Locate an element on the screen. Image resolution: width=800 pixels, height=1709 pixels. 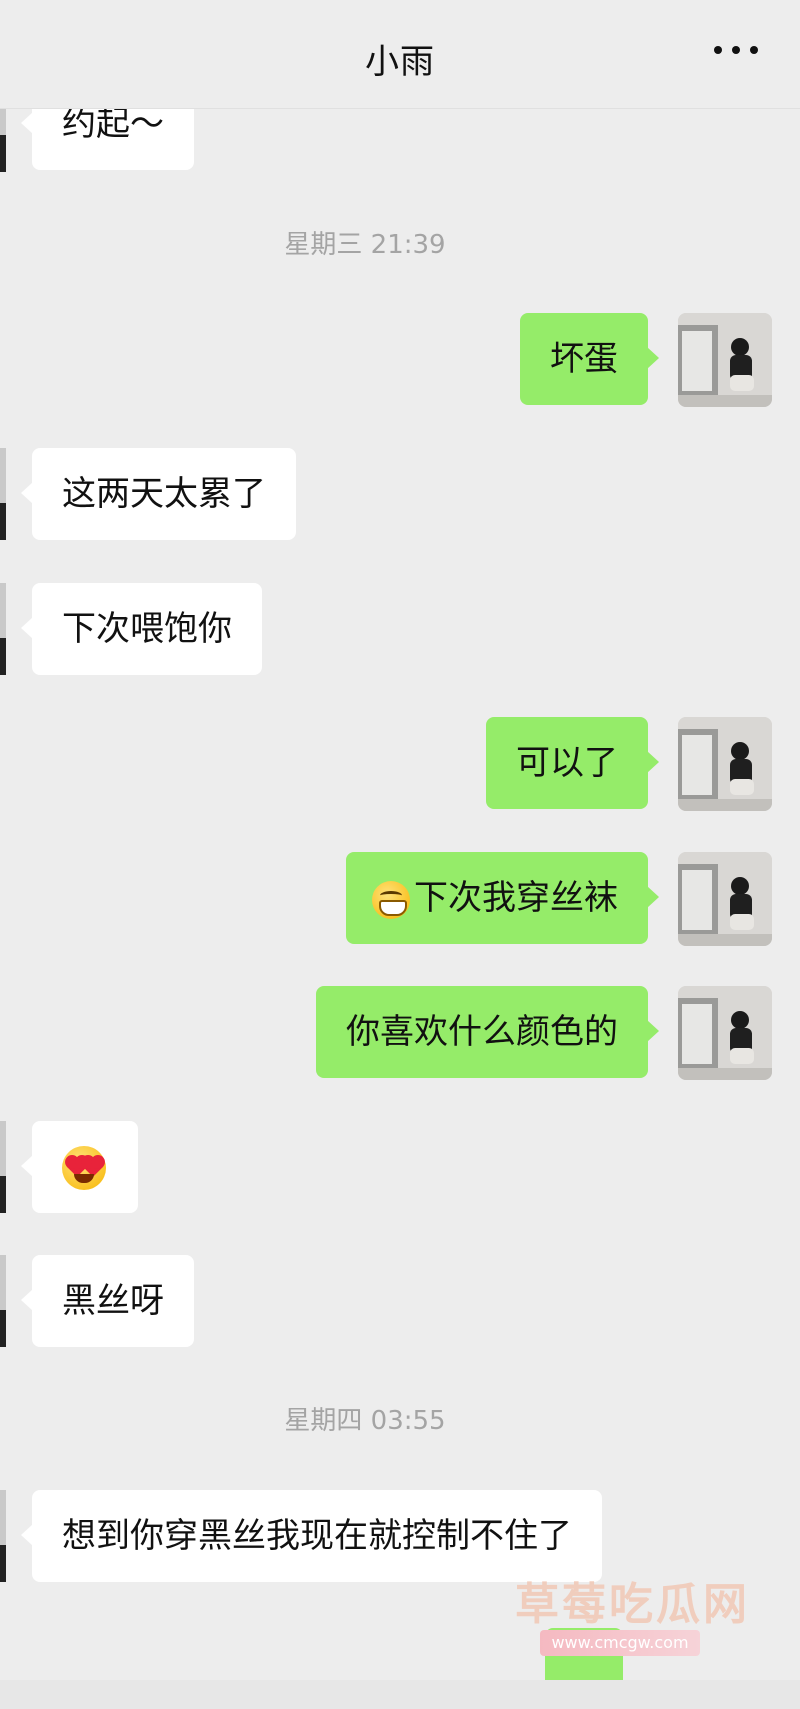
timestamp: 星期三 21:39 is located at coordinates (365, 245).